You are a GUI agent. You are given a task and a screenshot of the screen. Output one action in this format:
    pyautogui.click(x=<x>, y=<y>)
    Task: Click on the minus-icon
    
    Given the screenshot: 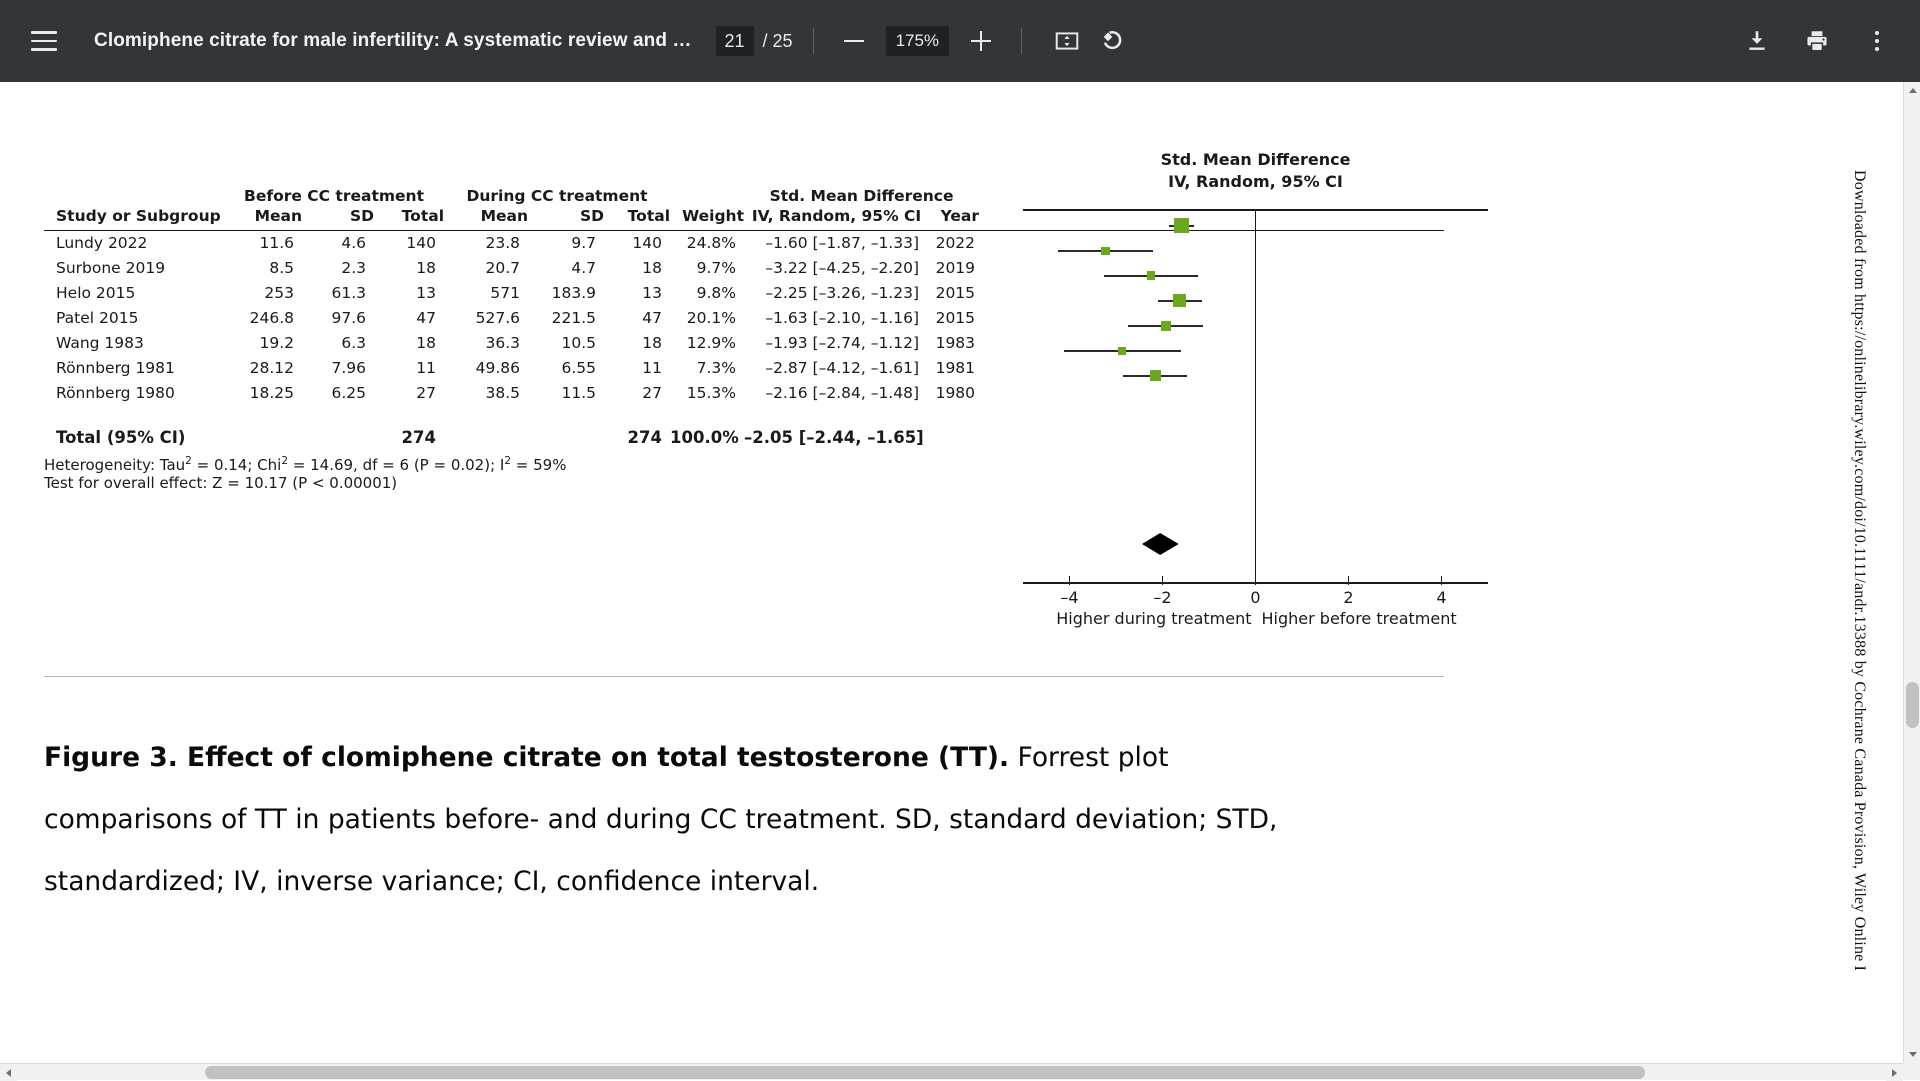 What is the action you would take?
    pyautogui.click(x=854, y=41)
    